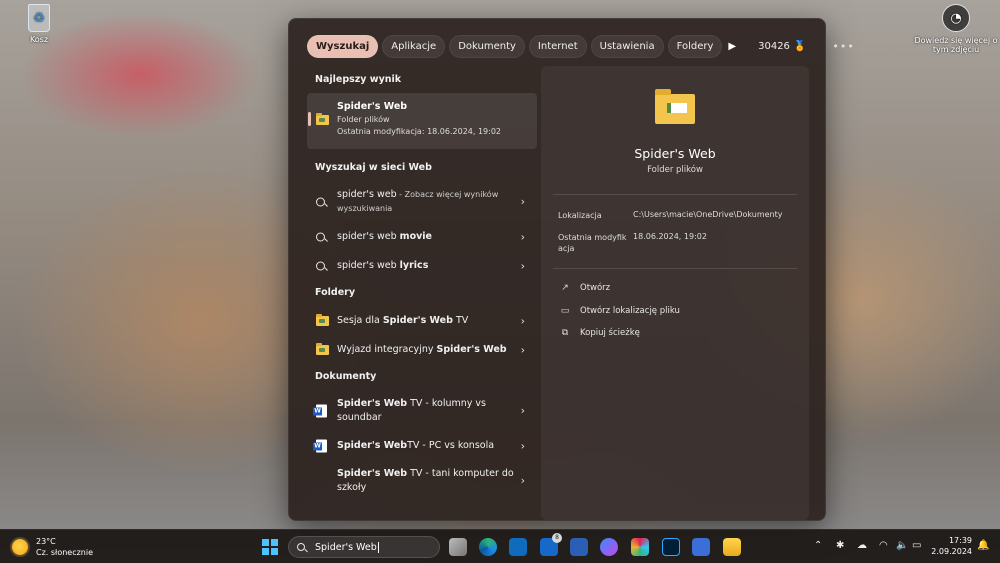 This screenshot has height=563, width=1000. What do you see at coordinates (956, 45) in the screenshot?
I see `learn-about-picture-label: Dowiedz się więcej o tym zdjęciu` at bounding box center [956, 45].